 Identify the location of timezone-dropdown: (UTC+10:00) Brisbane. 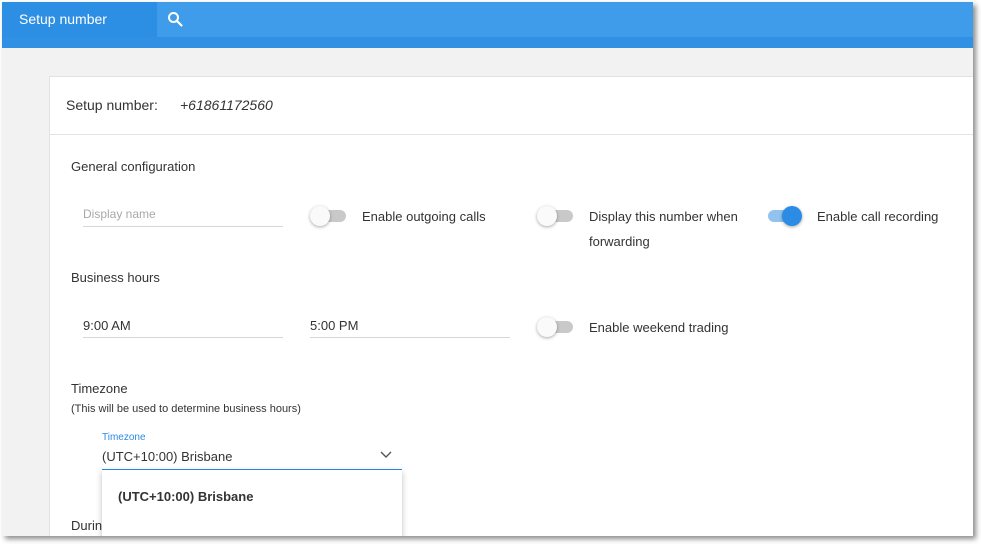
(252, 503).